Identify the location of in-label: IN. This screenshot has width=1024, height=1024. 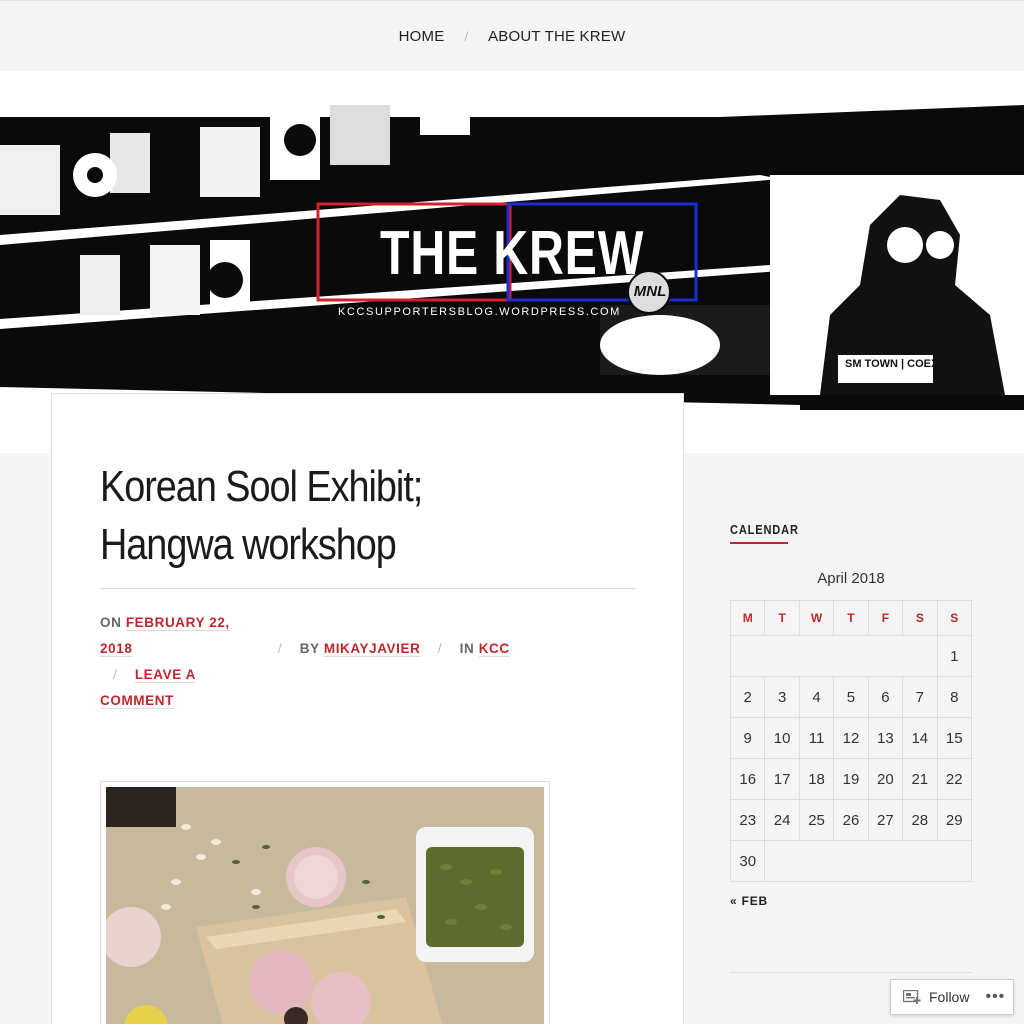
(467, 648).